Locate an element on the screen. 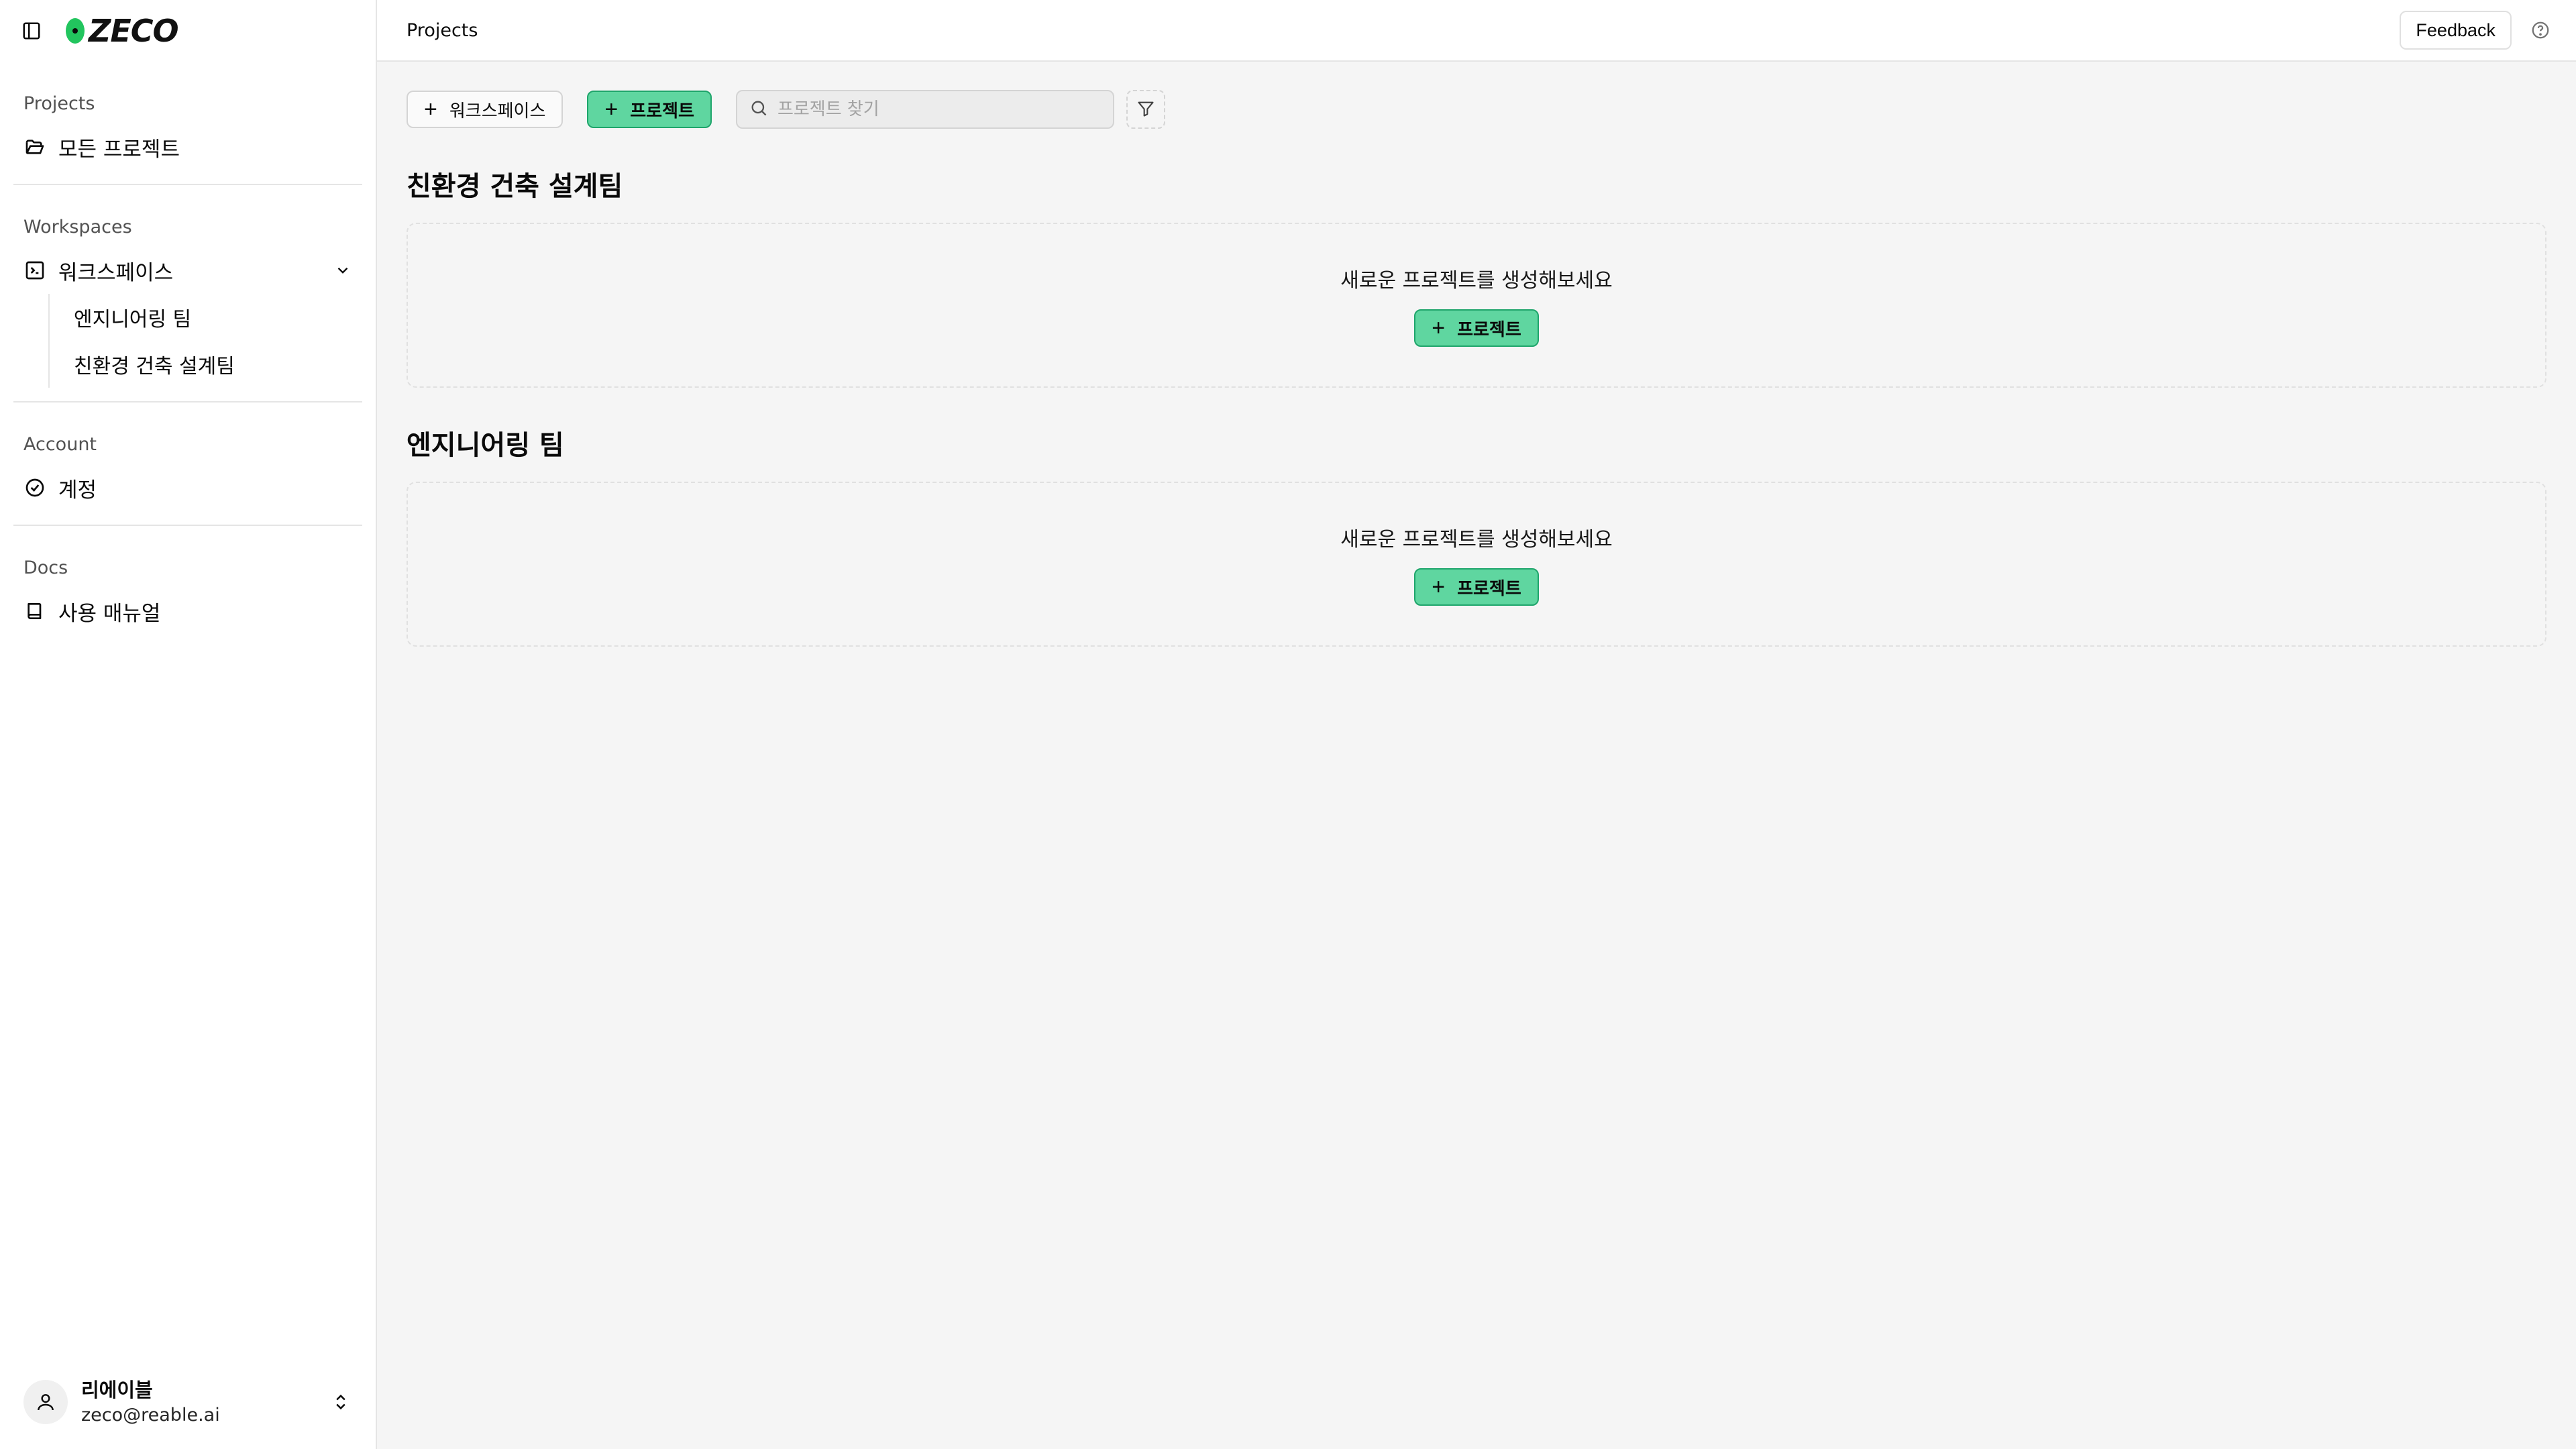  feedback-button: Feedback is located at coordinates (2456, 30).